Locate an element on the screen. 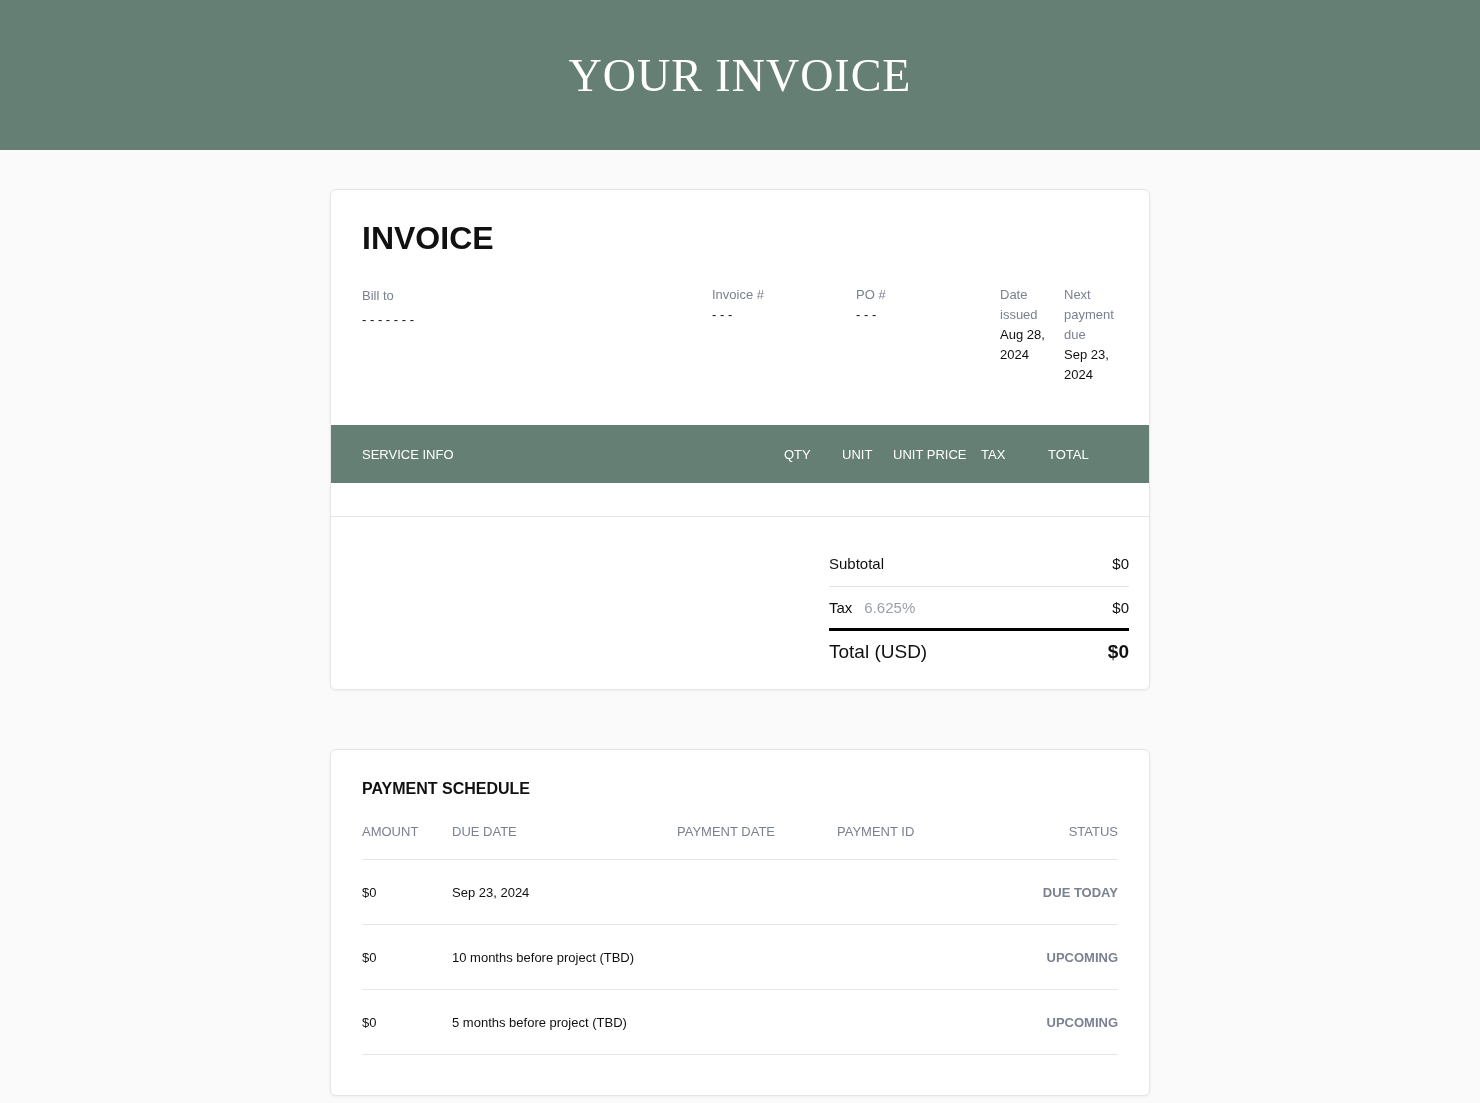 The height and width of the screenshot is (1103, 1480). due-date-cell-text: 10 months before project (TBD) is located at coordinates (544, 957).